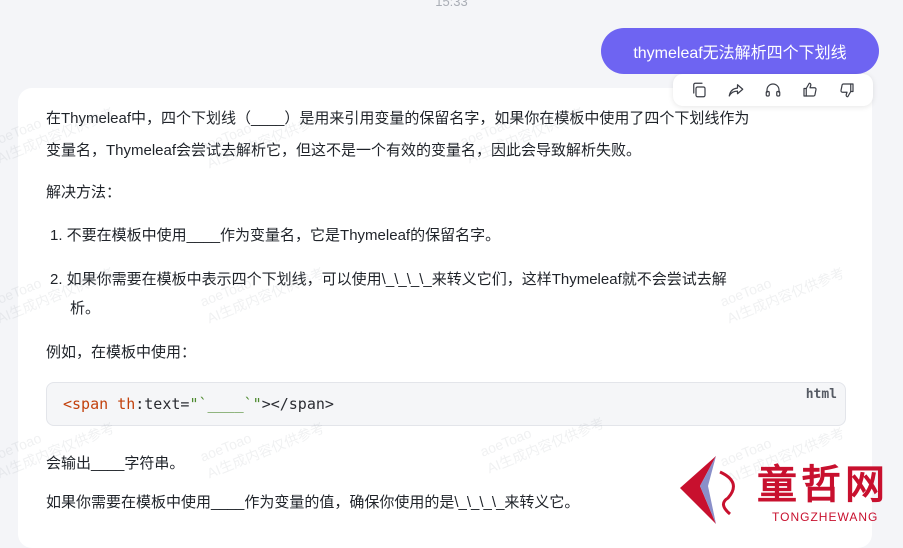  I want to click on site-logo: 童哲网 TONGZHEWANG, so click(782, 488).